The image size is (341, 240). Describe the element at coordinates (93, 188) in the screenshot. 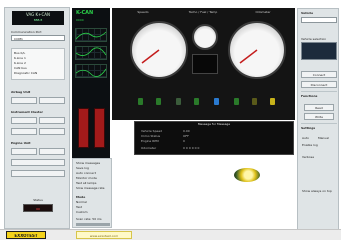

I see `option-checkbox: Slow message rate` at that location.